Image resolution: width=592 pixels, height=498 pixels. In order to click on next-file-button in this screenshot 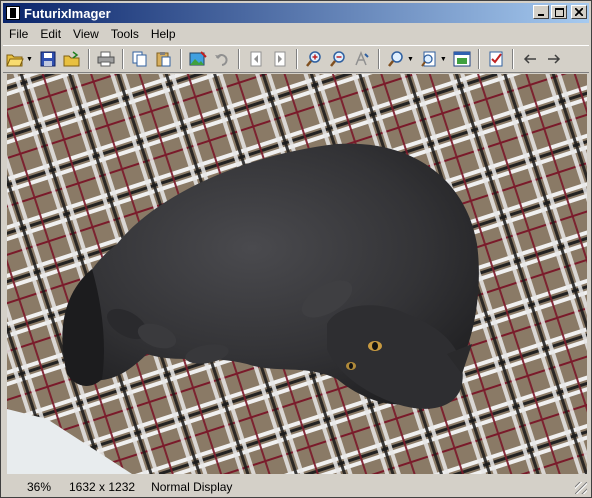, I will do `click(280, 59)`.